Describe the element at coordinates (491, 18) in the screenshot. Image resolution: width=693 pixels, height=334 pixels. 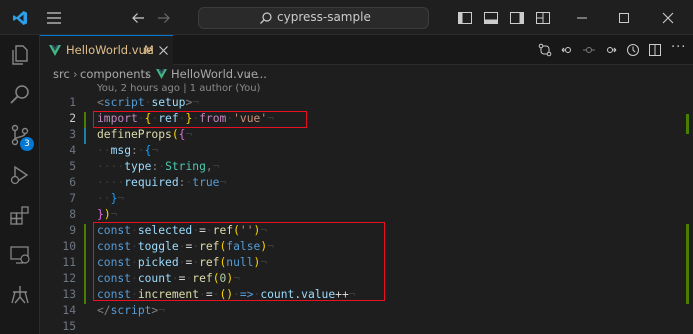
I see `toggle-panel-icon` at that location.